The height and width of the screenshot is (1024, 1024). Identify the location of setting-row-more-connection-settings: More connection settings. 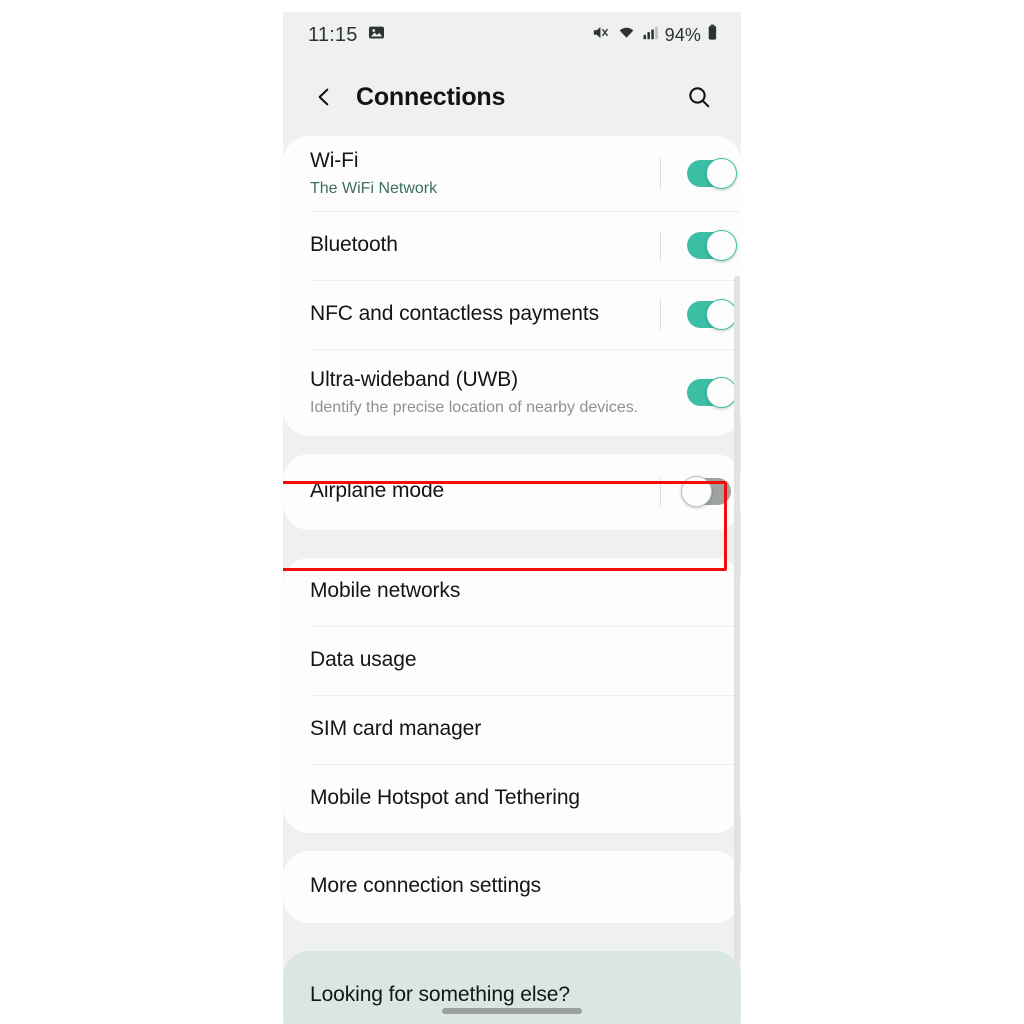
(512, 887).